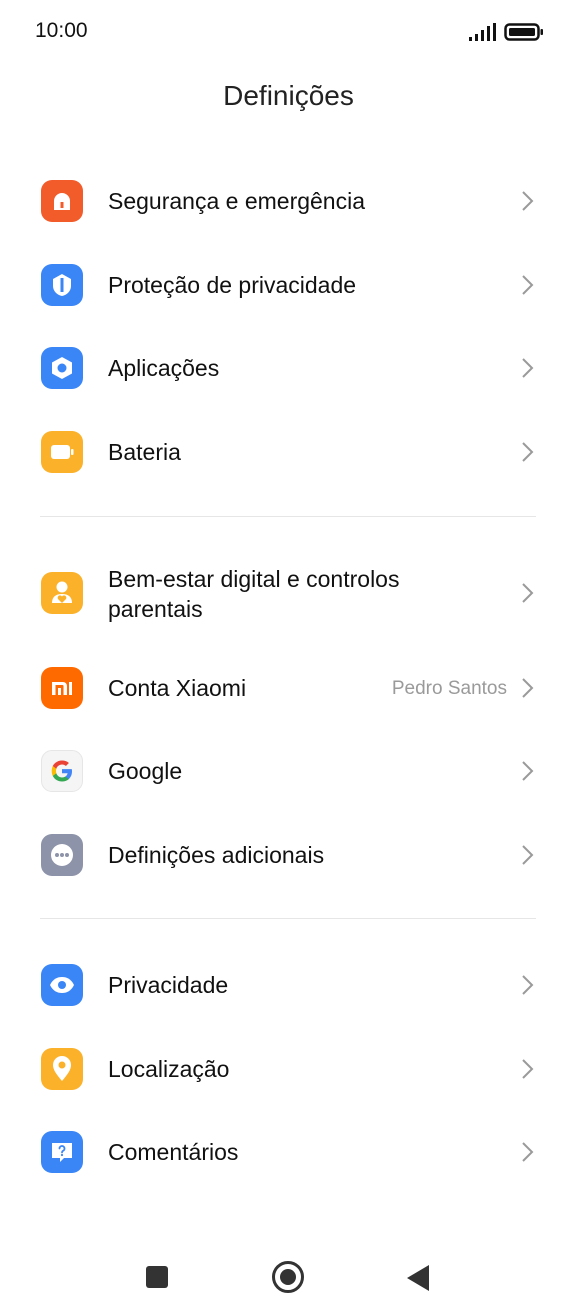 This screenshot has width=577, height=1316. Describe the element at coordinates (288, 95) in the screenshot. I see `page-title: Definições` at that location.